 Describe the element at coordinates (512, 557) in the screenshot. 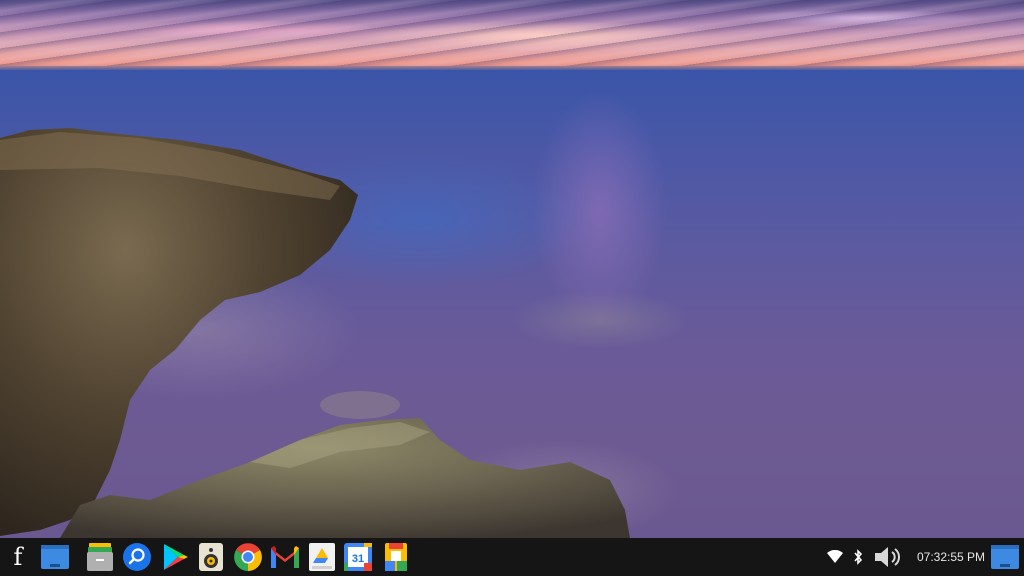

I see `shelf: f 31 07:32:55 PM` at that location.